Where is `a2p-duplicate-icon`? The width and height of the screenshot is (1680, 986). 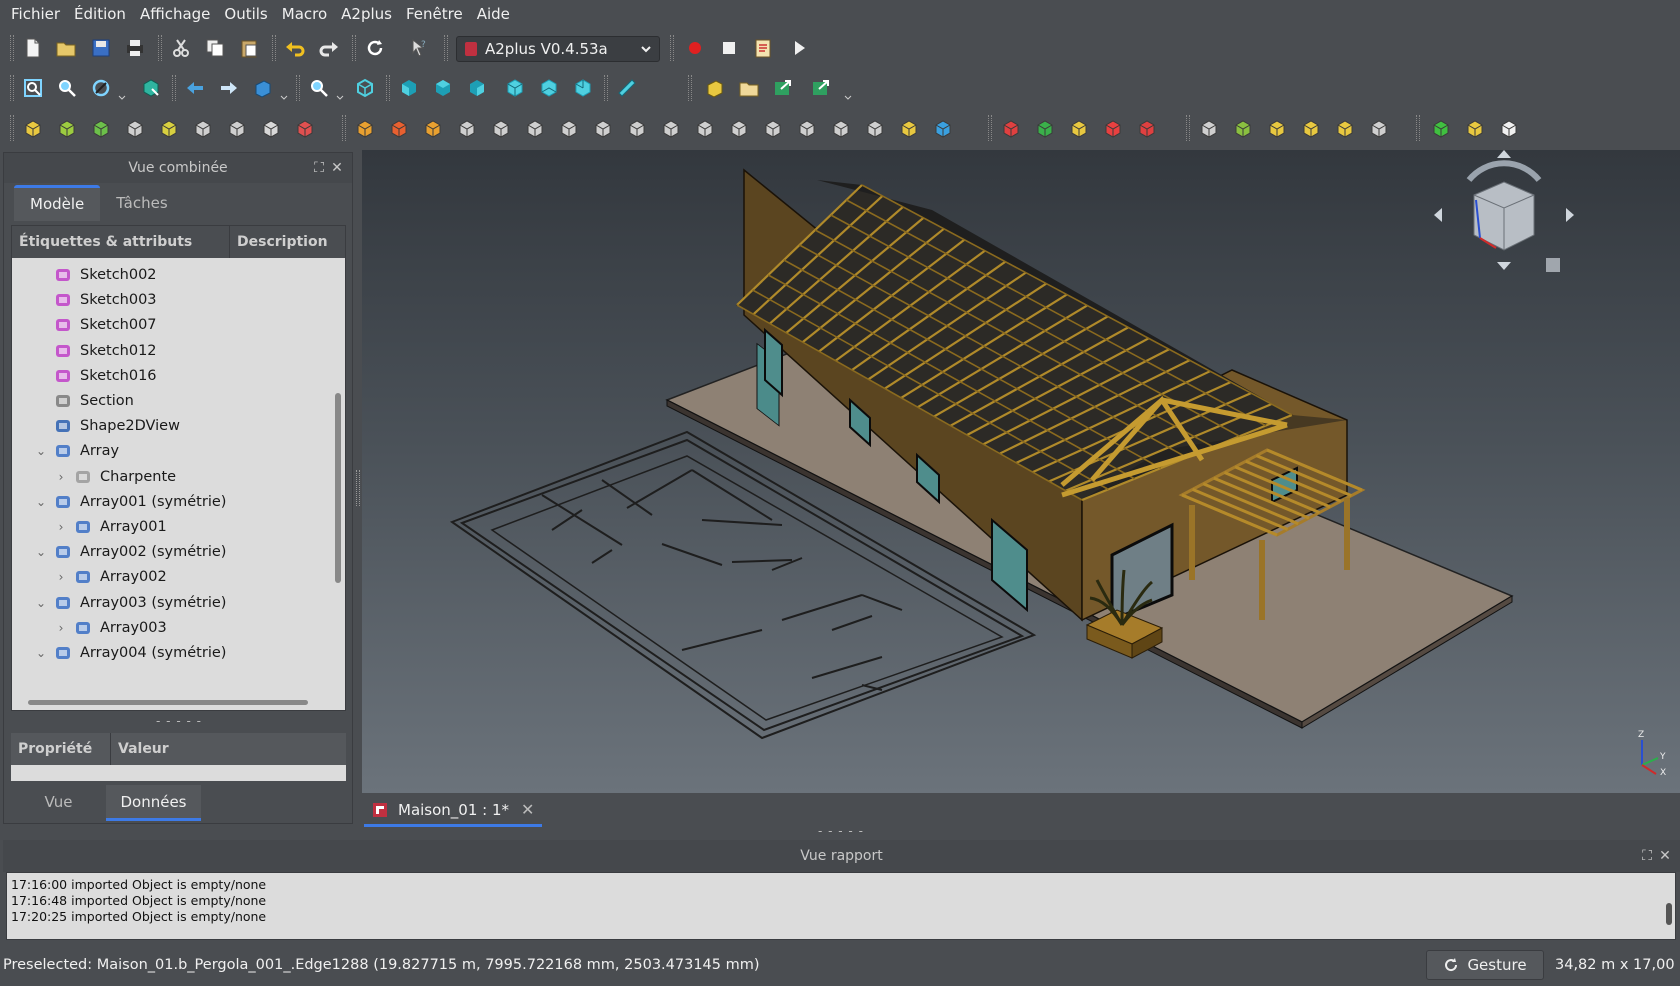 a2p-duplicate-icon is located at coordinates (101, 128).